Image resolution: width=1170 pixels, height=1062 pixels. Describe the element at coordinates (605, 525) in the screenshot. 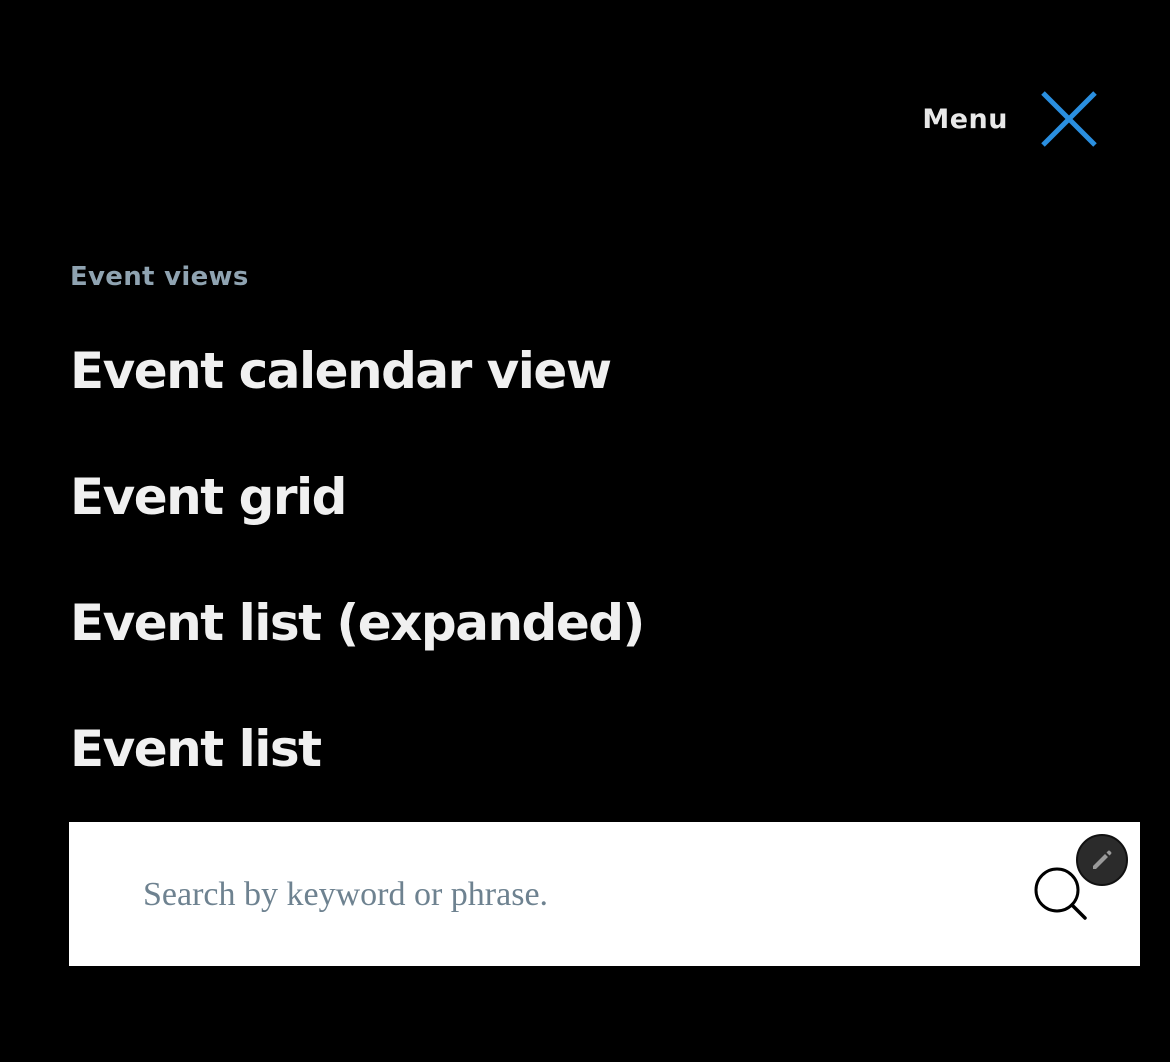

I see `nav-item-event-grid: Event grid` at that location.